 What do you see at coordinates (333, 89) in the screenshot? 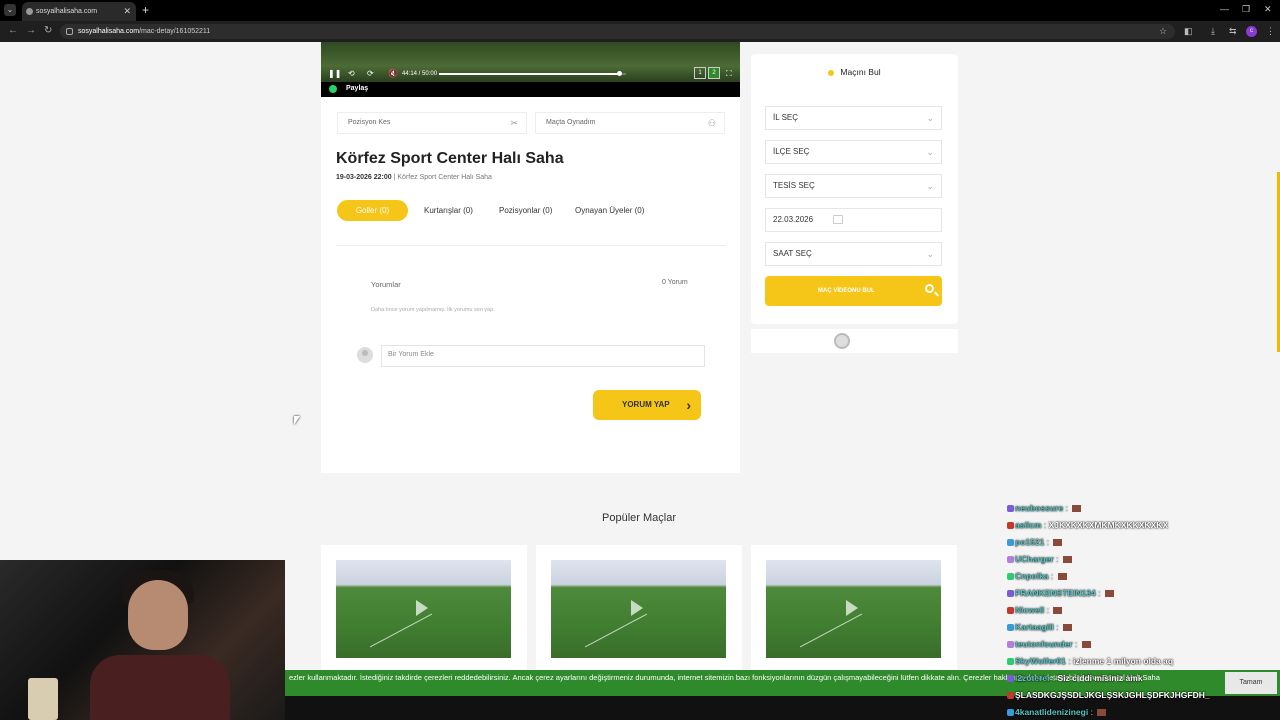
I see `whatsapp-icon` at bounding box center [333, 89].